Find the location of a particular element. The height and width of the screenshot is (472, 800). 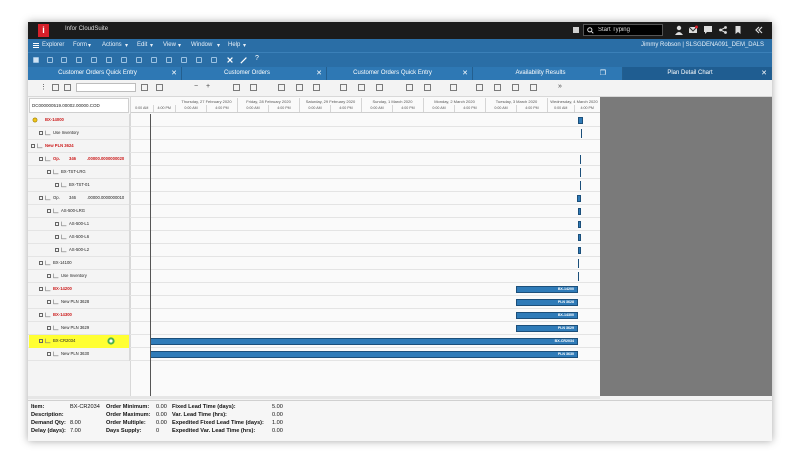

tree-cell: BX-14200 is located at coordinates (79, 289).